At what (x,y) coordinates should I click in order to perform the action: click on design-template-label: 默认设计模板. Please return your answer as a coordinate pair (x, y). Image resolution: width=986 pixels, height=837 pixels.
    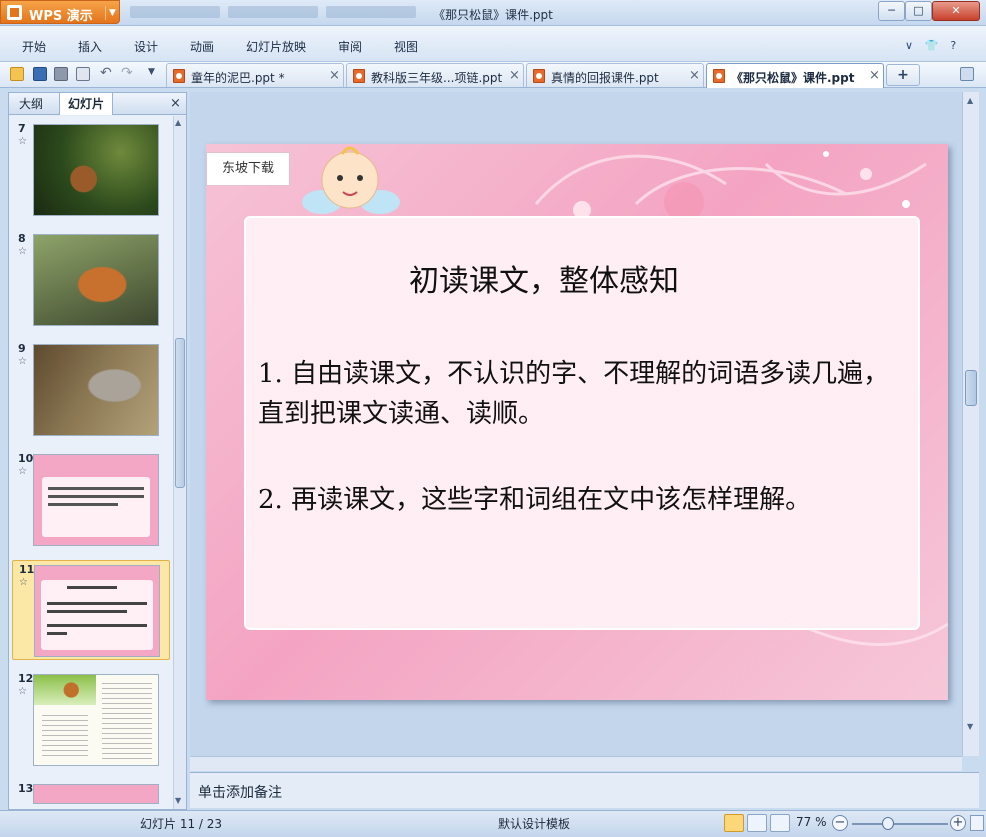
    Looking at the image, I should click on (534, 824).